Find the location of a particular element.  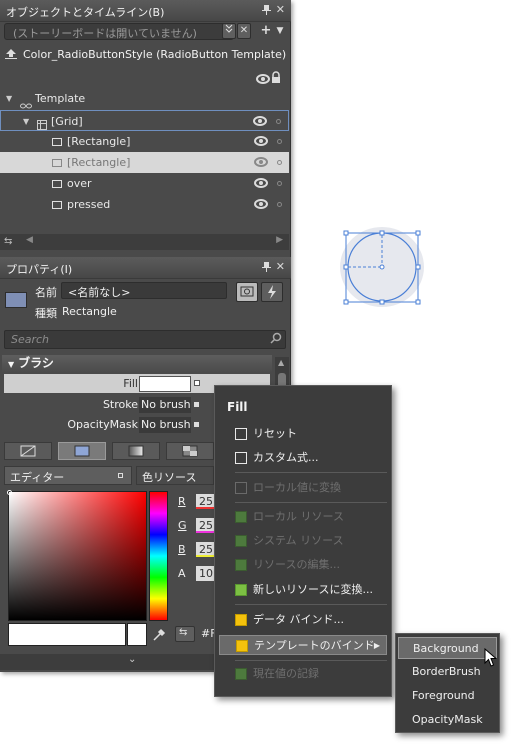

timeline-toggle-icon: ⇆ is located at coordinates (8, 241).